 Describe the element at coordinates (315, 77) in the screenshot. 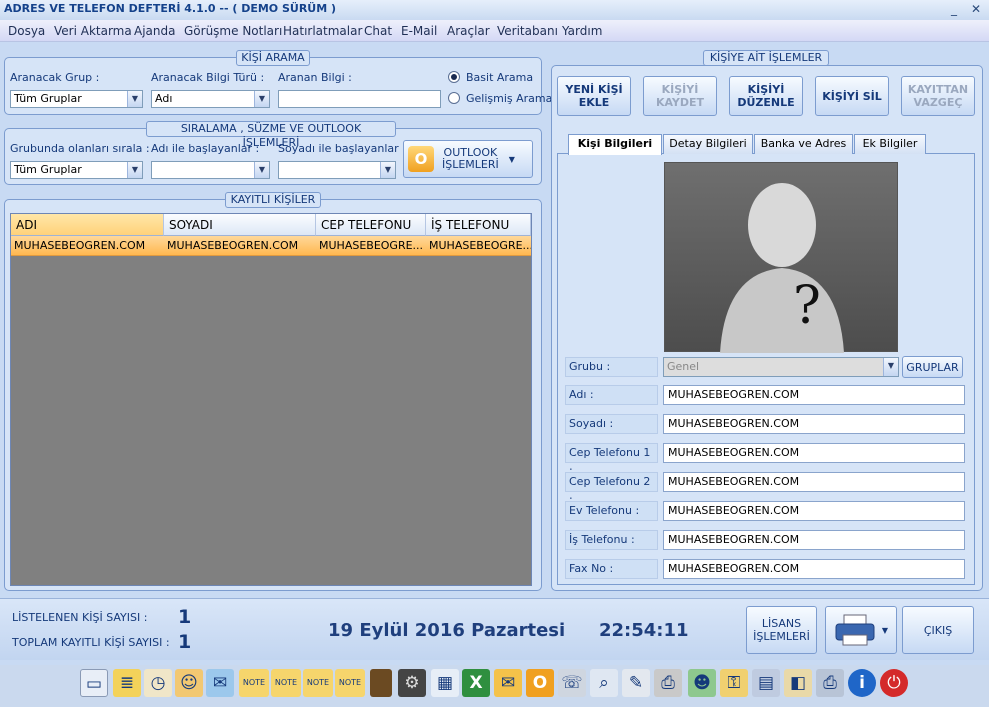

I see `search-query-label: Aranan Bilgi :` at that location.